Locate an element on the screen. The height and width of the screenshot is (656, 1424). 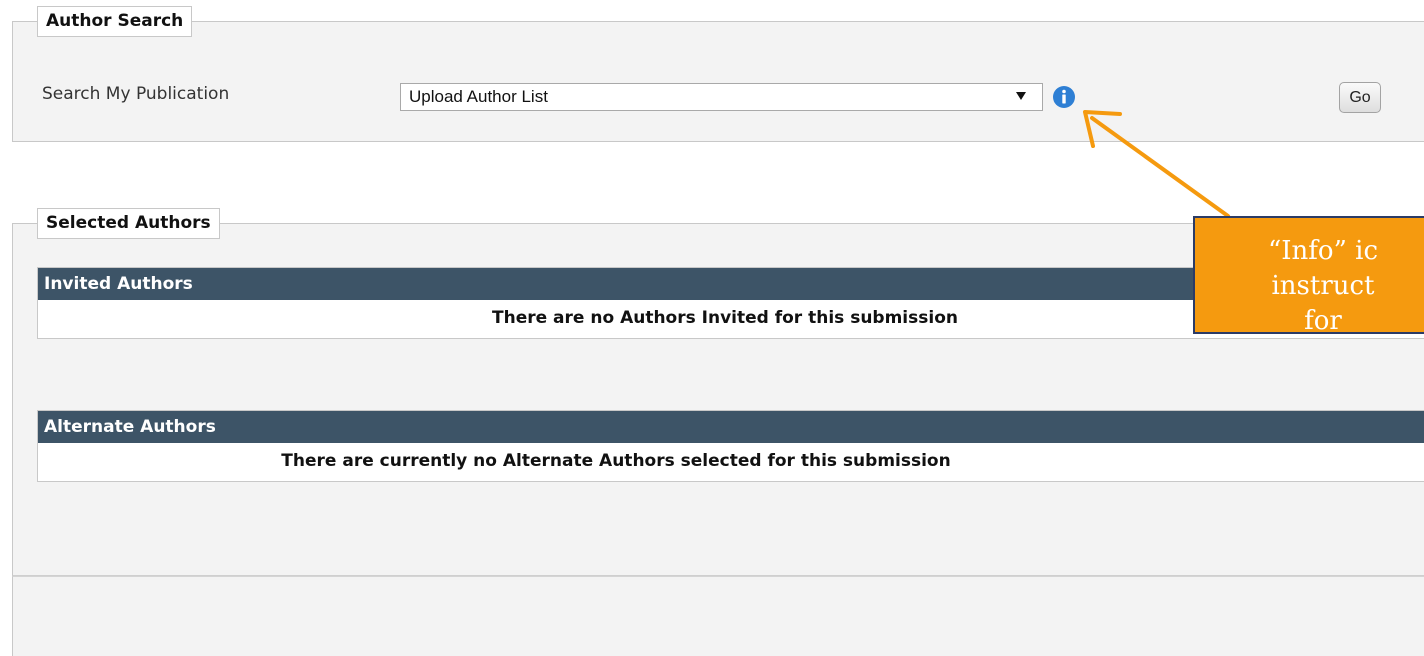
author-search-legend: Author Search is located at coordinates (115, 21).